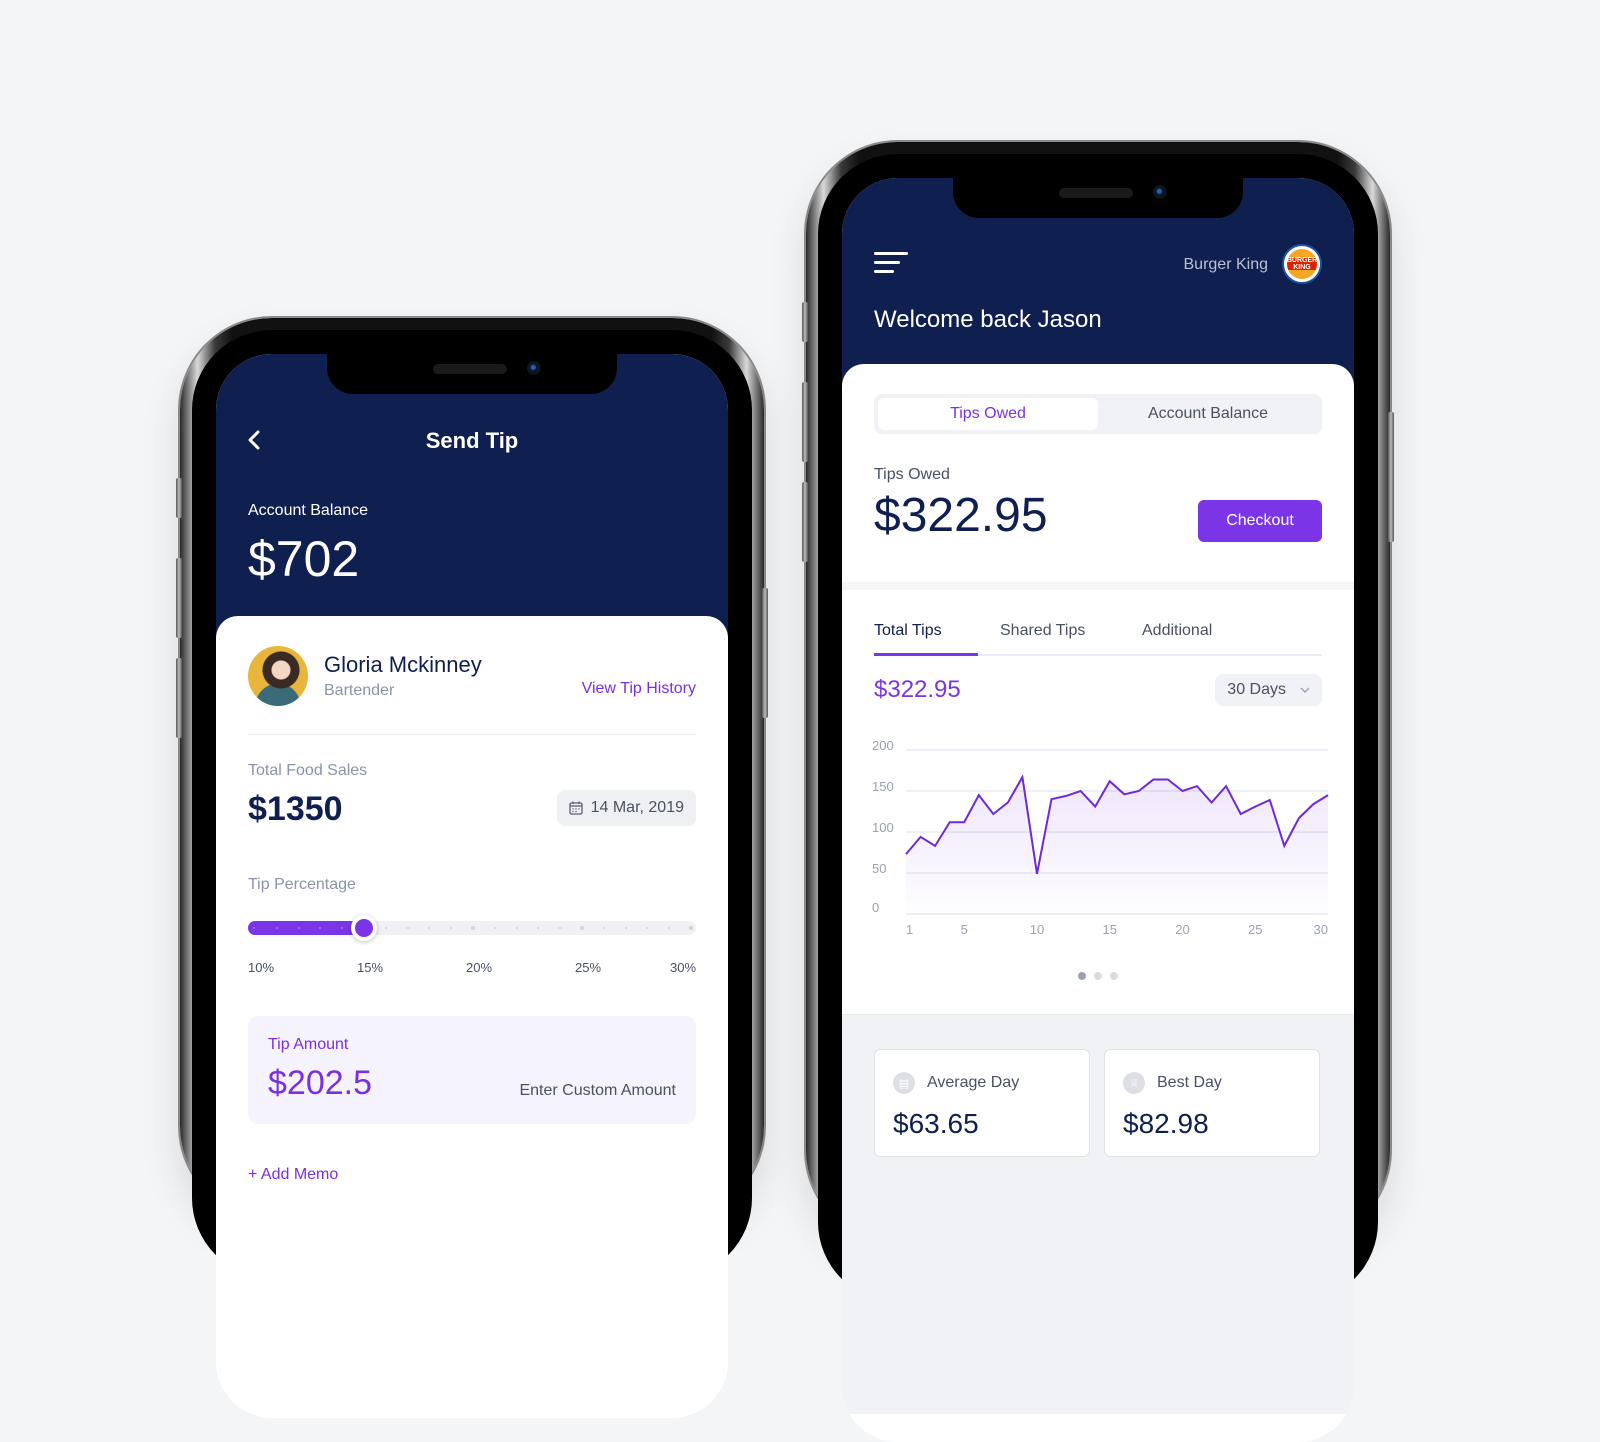  I want to click on stat-value: $82.98, so click(1166, 1124).